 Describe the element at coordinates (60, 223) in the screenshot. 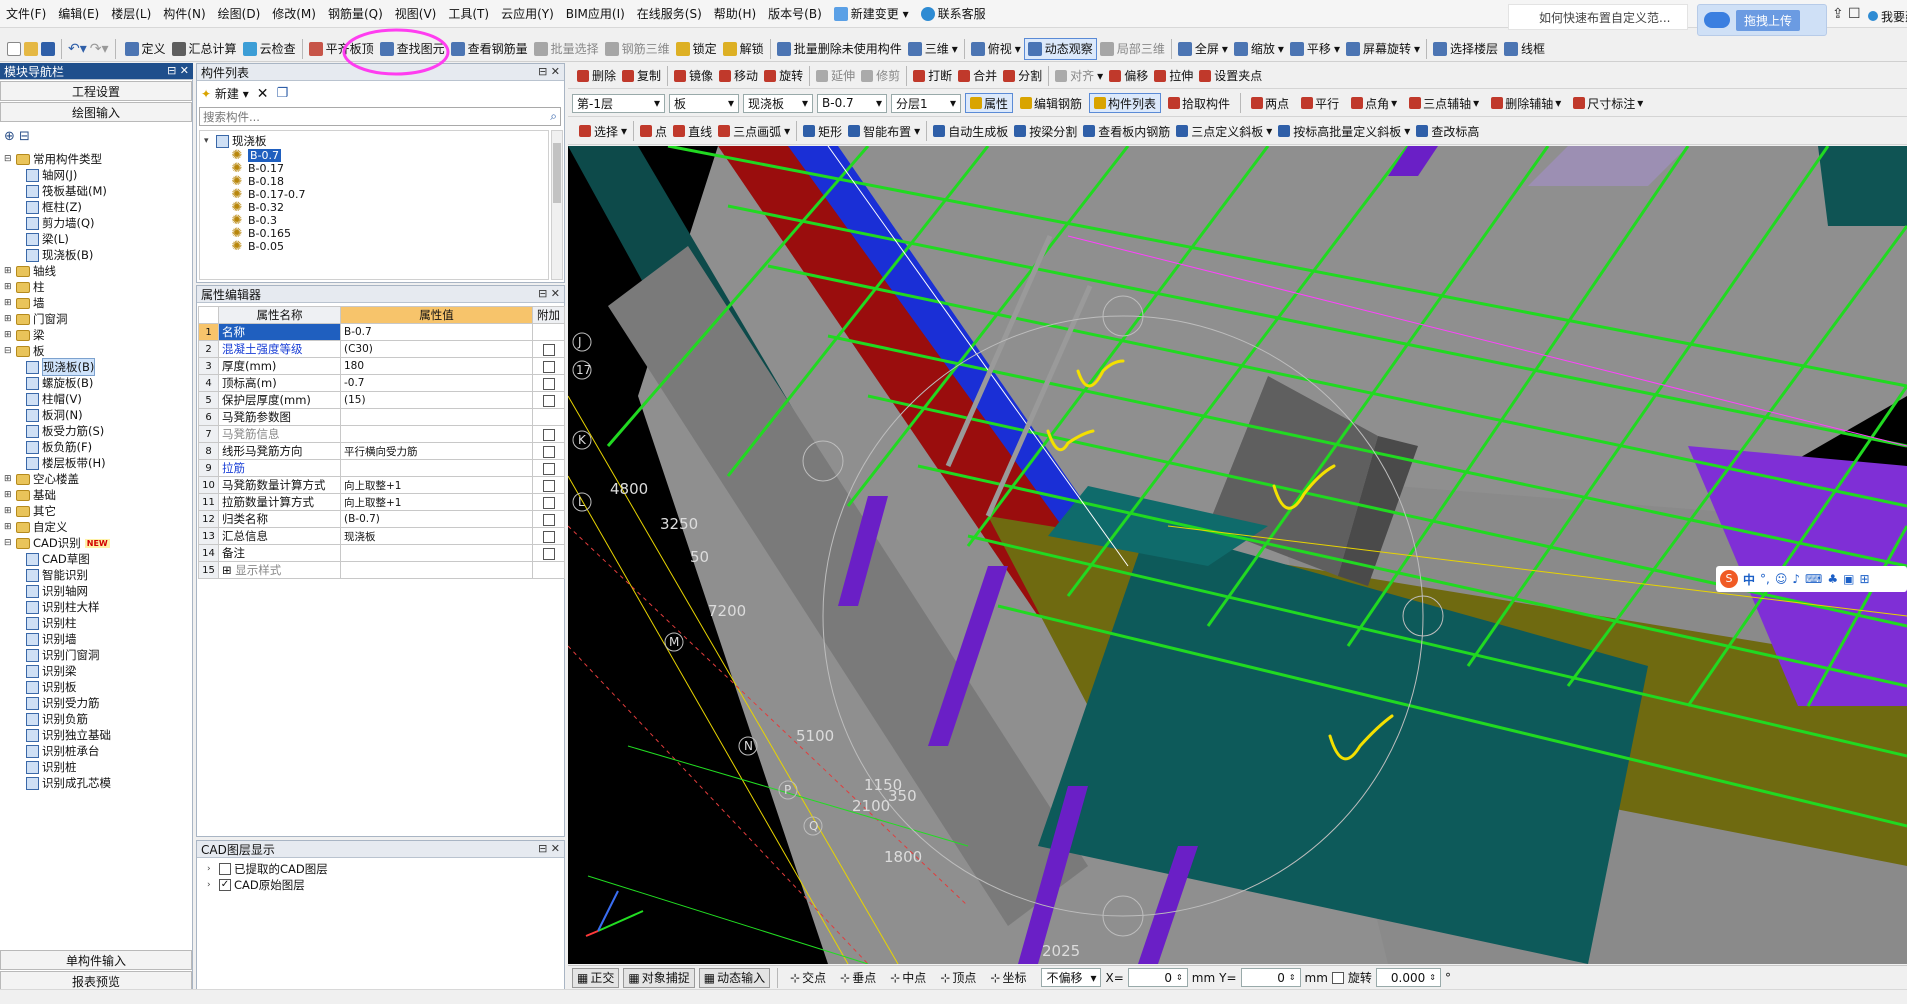

I see `nav-item-4: 剪力墙(Q)` at that location.